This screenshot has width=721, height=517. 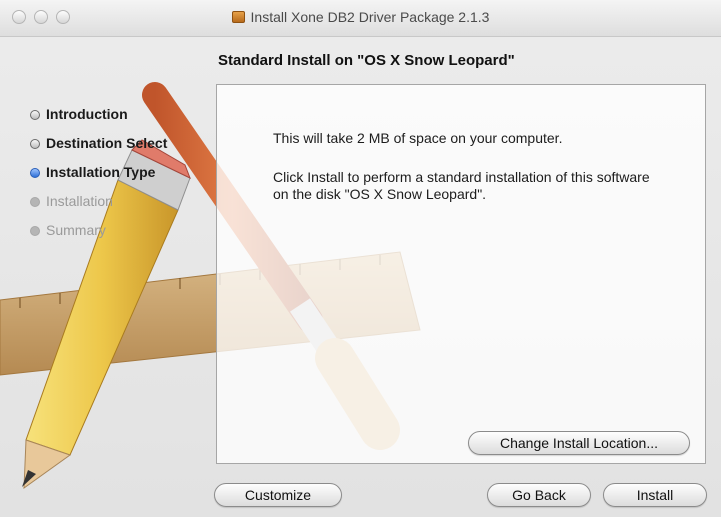 What do you see at coordinates (107, 143) in the screenshot?
I see `step-label: Destination Select` at bounding box center [107, 143].